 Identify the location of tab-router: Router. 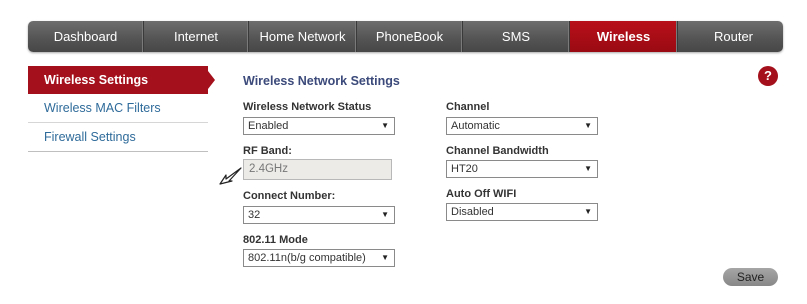
(730, 36).